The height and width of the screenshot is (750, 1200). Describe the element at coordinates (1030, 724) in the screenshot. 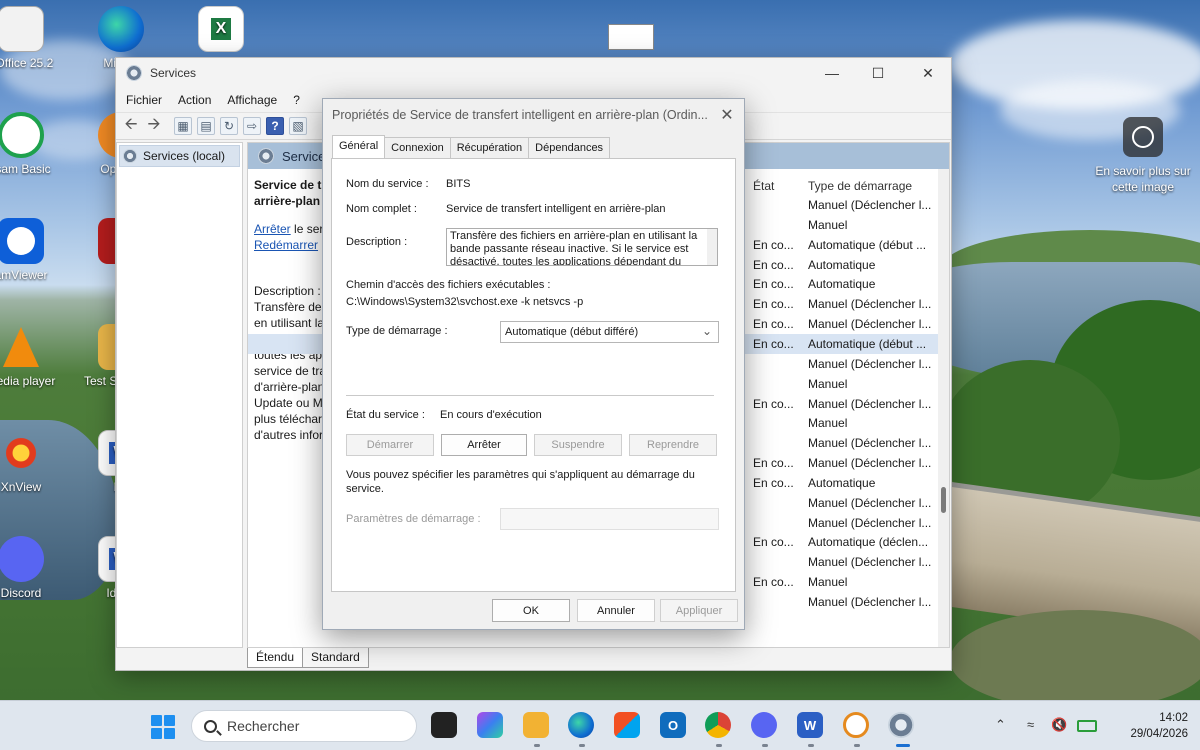

I see `wifi-icon: ≈` at that location.